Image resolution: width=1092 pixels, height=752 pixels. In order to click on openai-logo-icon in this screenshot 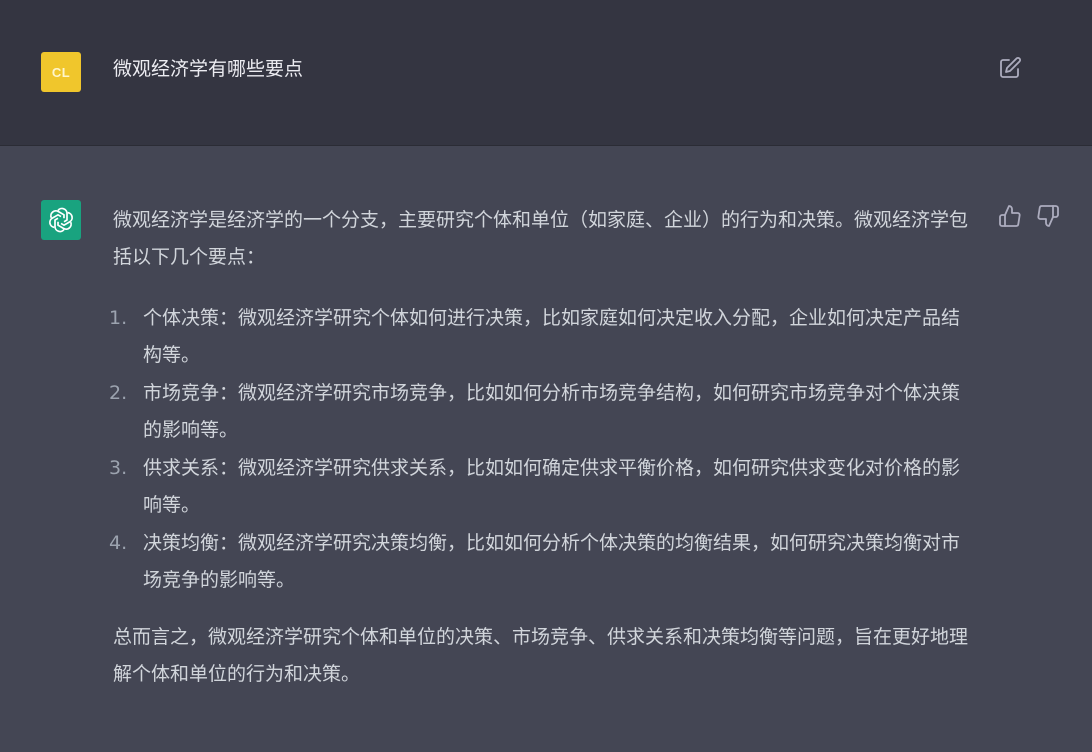, I will do `click(61, 220)`.